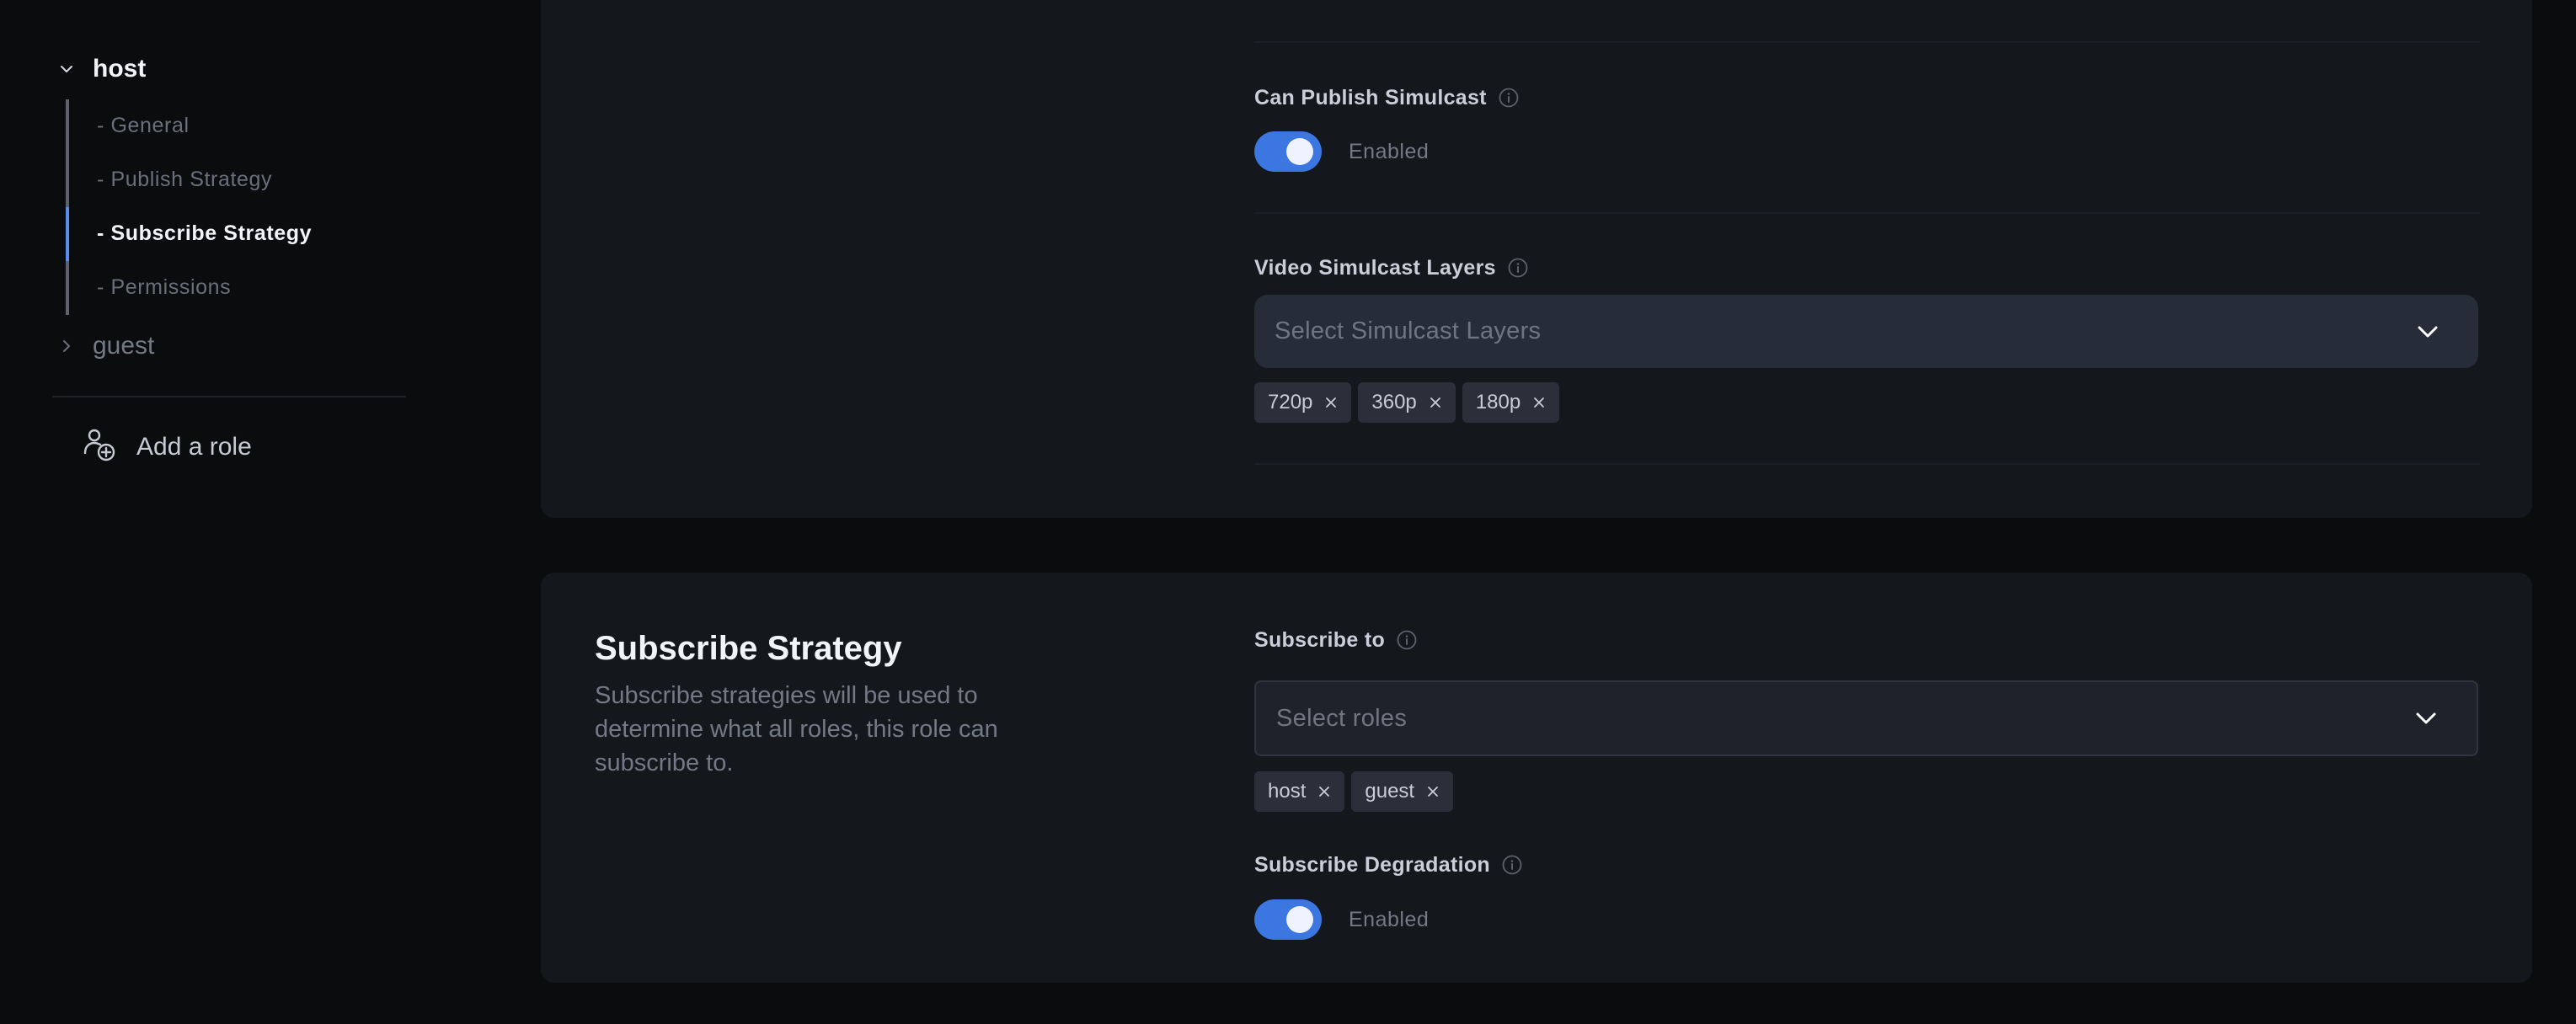 This screenshot has width=2576, height=1024. I want to click on can-publish-simulcast-label: Can Publish Simulcast, so click(1386, 97).